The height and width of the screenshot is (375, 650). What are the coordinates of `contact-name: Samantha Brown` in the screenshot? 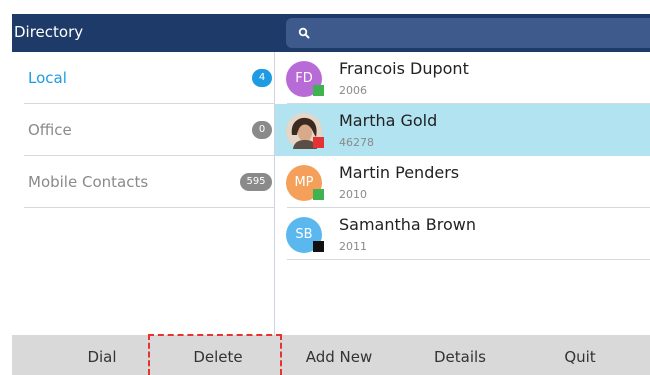 It's located at (408, 224).